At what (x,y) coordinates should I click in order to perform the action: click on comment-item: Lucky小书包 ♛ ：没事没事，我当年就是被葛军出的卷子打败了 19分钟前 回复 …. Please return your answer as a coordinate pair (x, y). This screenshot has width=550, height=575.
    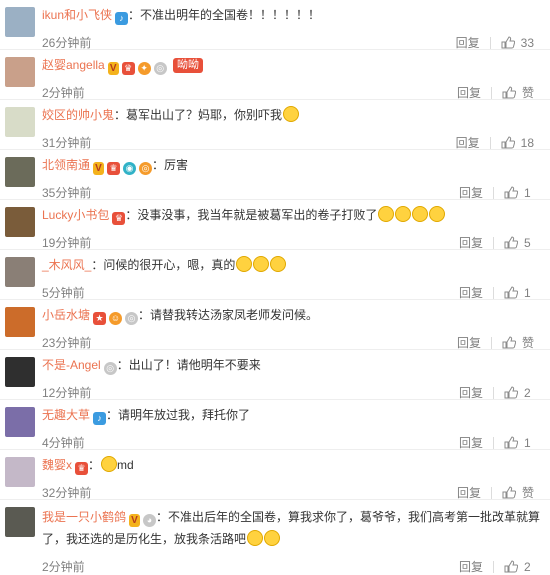
    Looking at the image, I should click on (275, 225).